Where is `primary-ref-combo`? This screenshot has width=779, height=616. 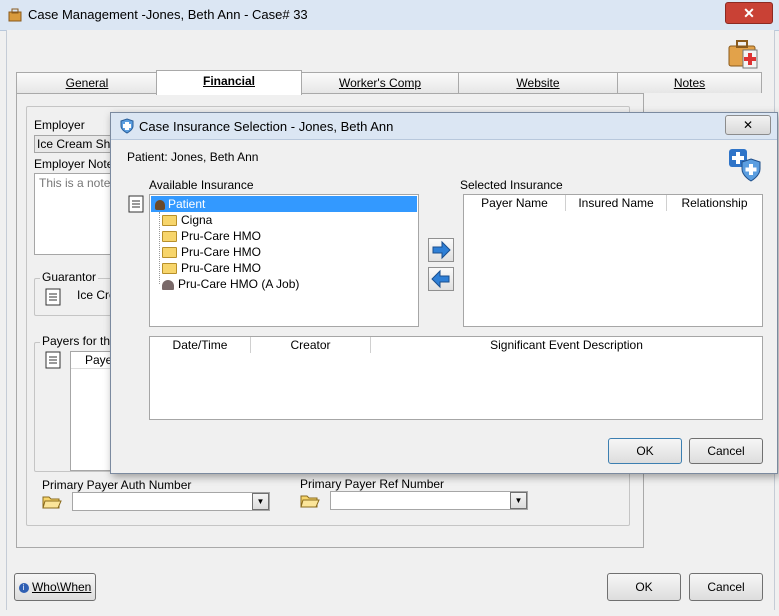 primary-ref-combo is located at coordinates (429, 500).